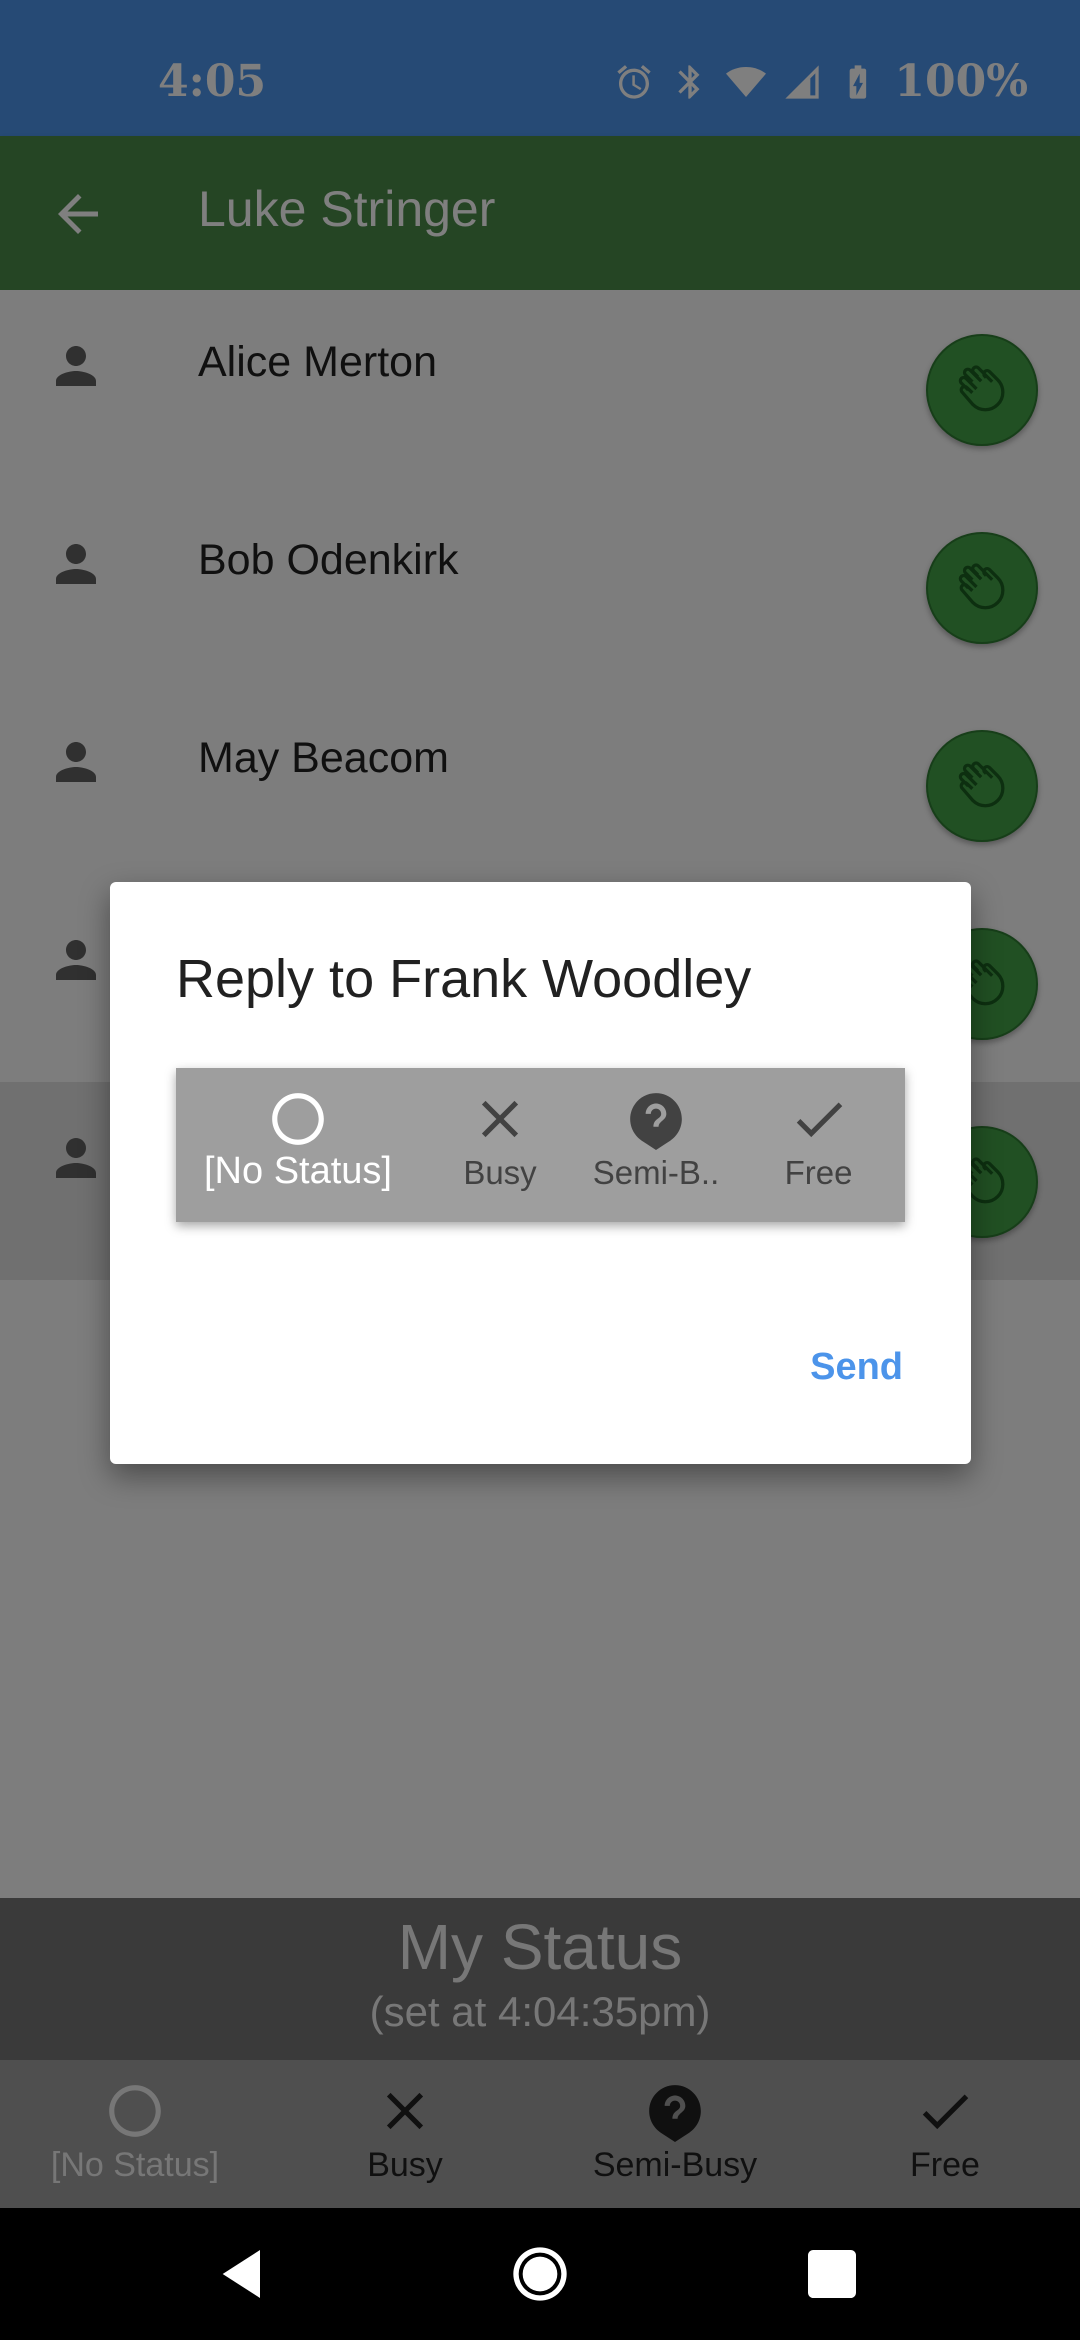  Describe the element at coordinates (298, 1171) in the screenshot. I see `option-label: [No Status]` at that location.